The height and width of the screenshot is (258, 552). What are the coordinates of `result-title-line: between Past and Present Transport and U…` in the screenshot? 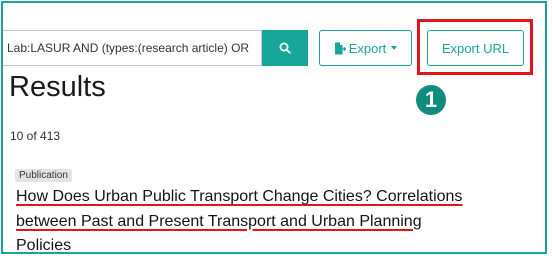 It's located at (219, 221).